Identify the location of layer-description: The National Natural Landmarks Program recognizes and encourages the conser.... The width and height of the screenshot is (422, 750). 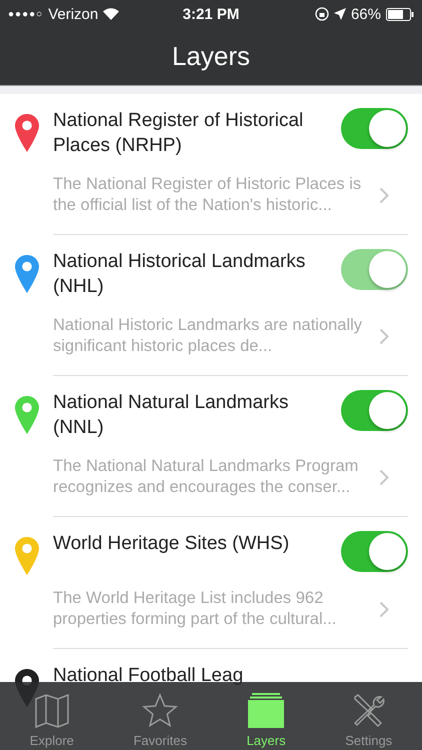
(206, 477).